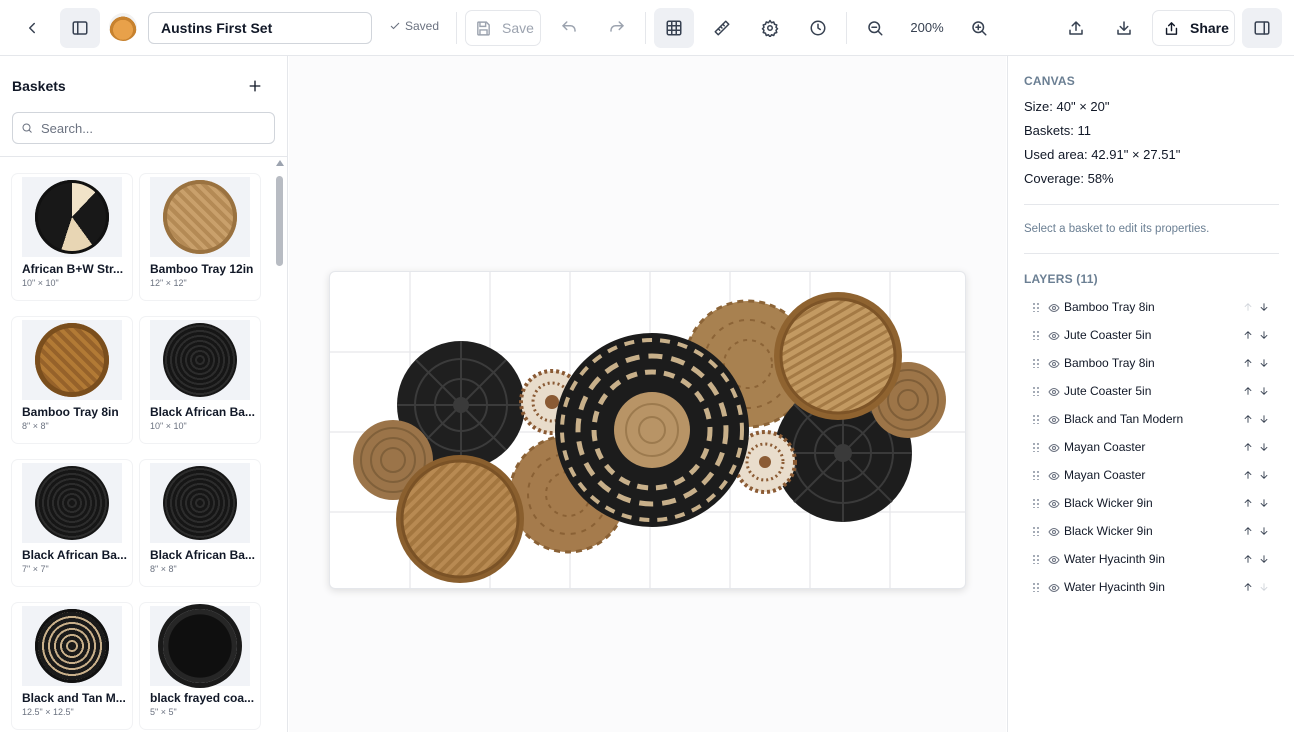  Describe the element at coordinates (979, 28) in the screenshot. I see `zoom-in-button` at that location.